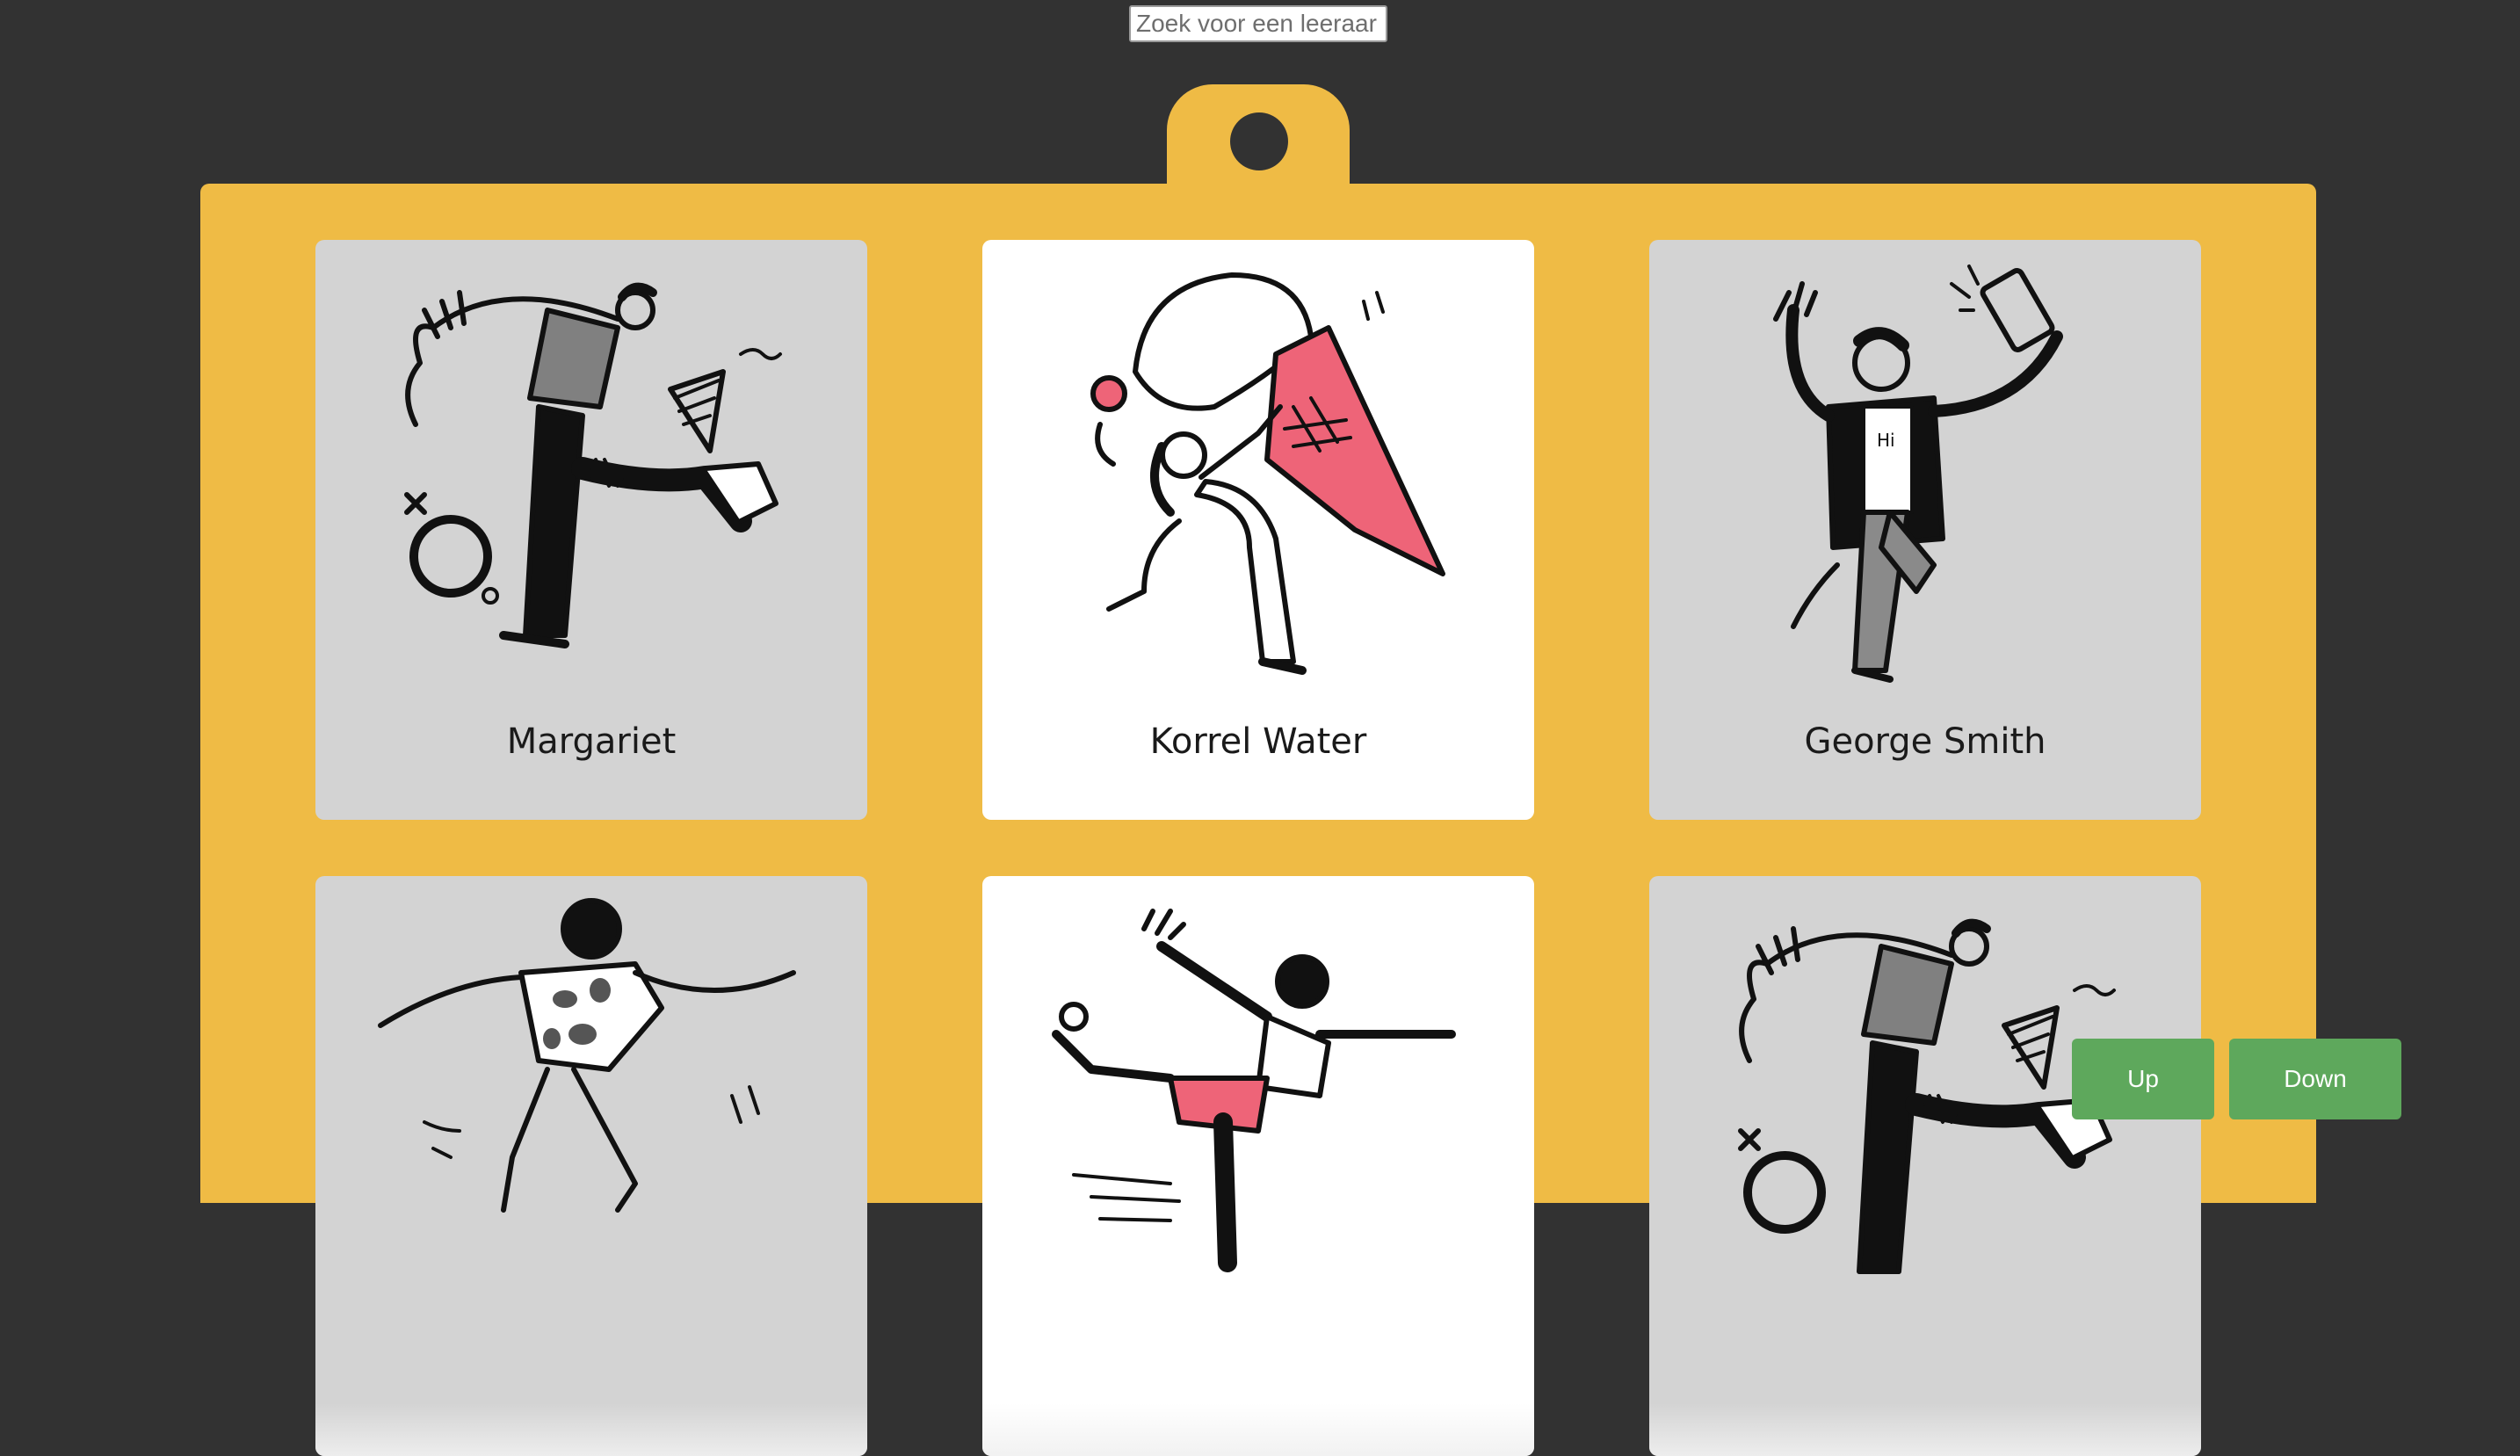 The image size is (2520, 1456). Describe the element at coordinates (1258, 23) in the screenshot. I see `search-input` at that location.